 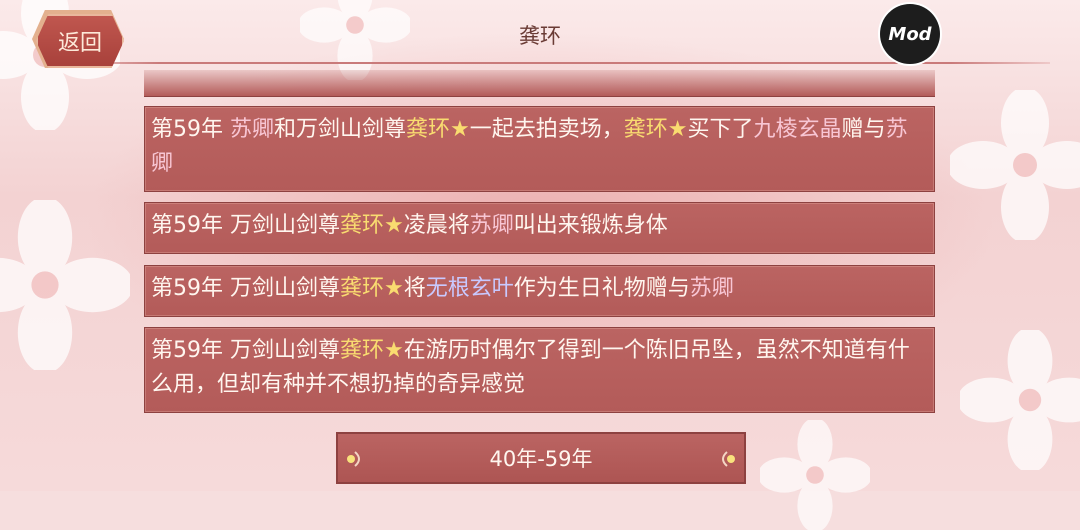 What do you see at coordinates (529, 146) in the screenshot?
I see `entry-text: 第59年 苏卿和万剑山剑尊龚环★一起去拍卖场，龚环★买下了九棱玄晶赠与苏卿` at bounding box center [529, 146].